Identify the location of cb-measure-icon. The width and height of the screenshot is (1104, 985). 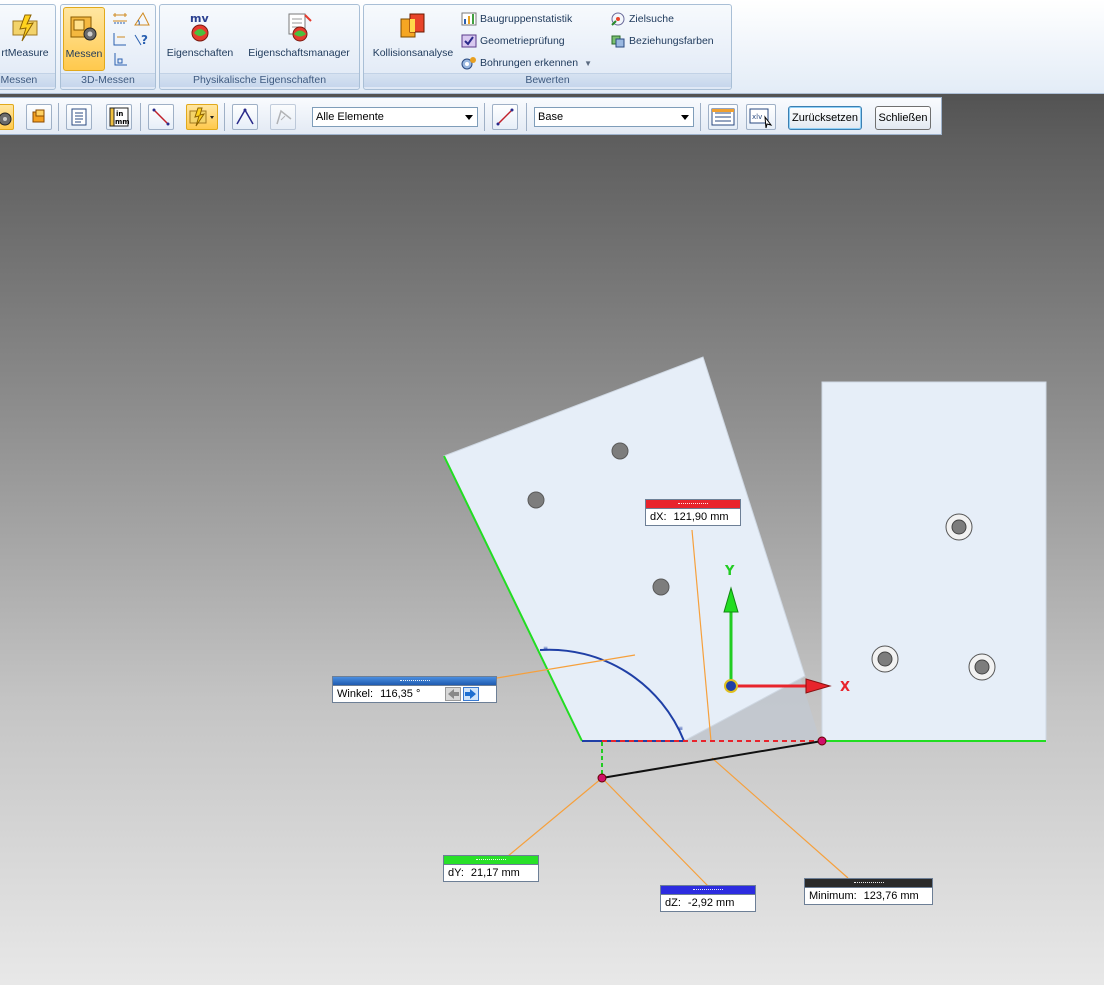
(7, 117).